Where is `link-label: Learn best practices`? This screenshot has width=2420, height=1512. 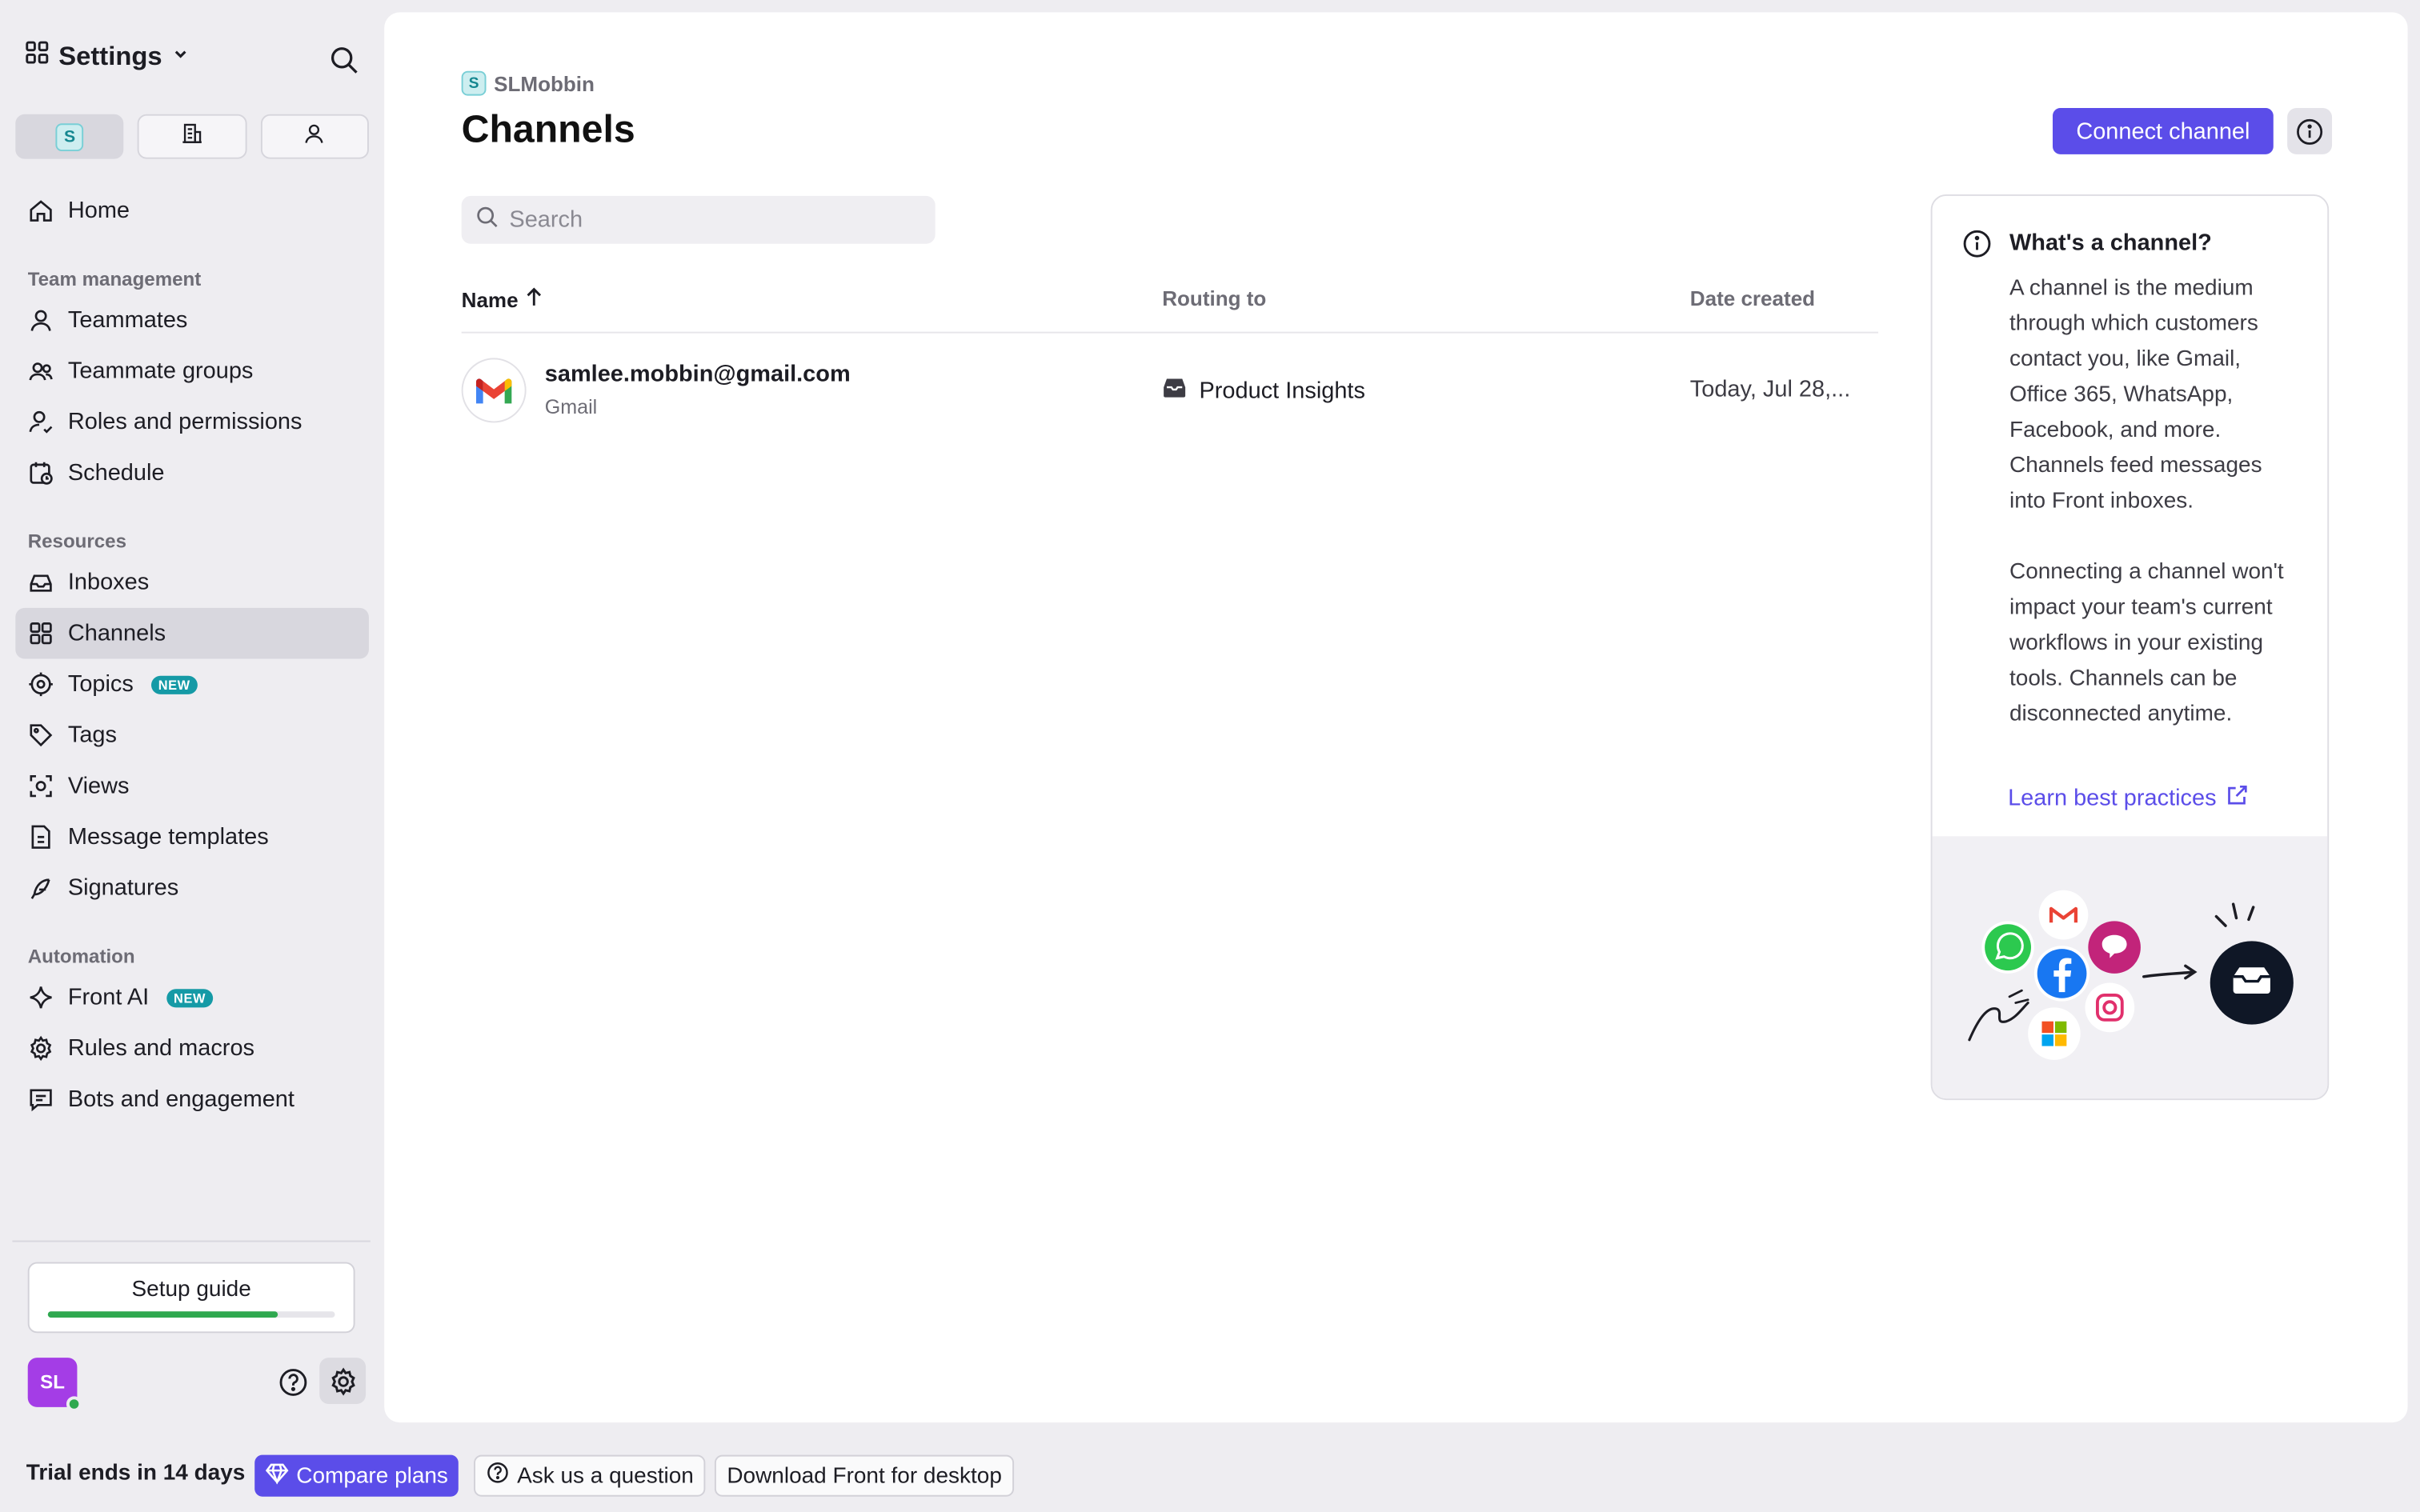
link-label: Learn best practices is located at coordinates (2112, 798).